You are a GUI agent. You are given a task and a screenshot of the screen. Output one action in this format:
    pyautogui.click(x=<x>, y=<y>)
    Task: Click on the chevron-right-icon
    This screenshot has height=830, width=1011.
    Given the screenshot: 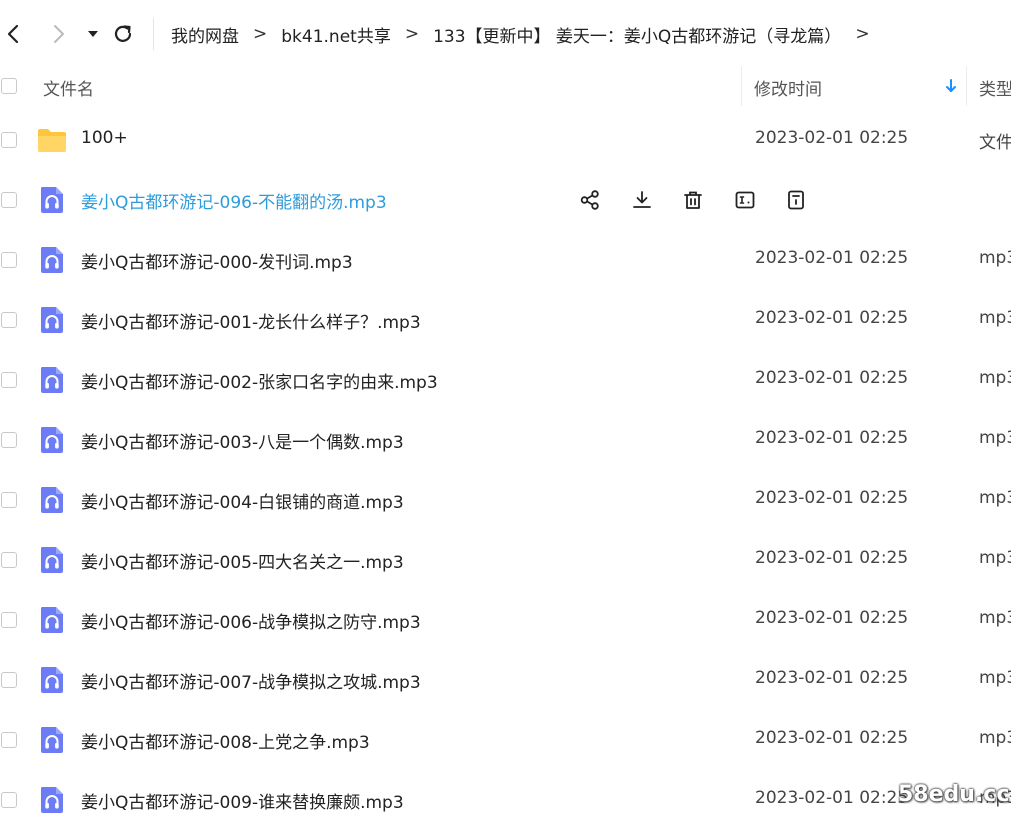 What is the action you would take?
    pyautogui.click(x=59, y=34)
    